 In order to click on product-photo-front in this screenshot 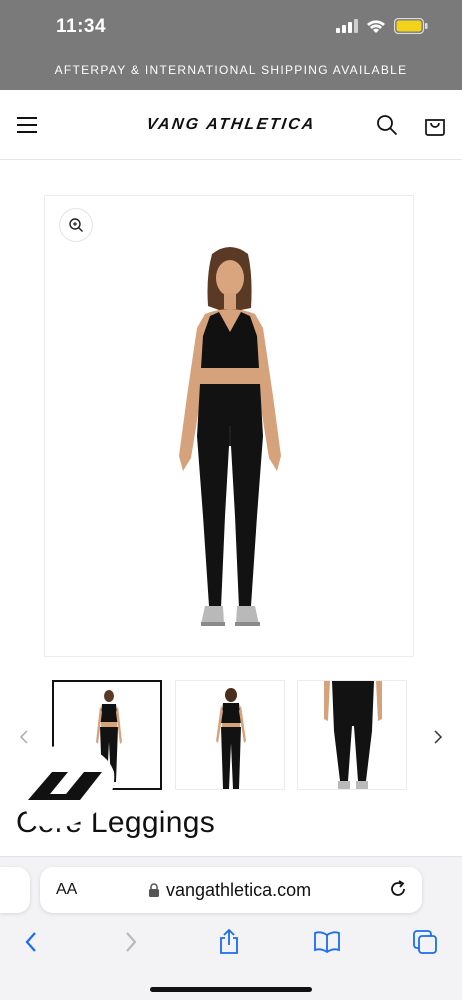, I will do `click(230, 436)`.